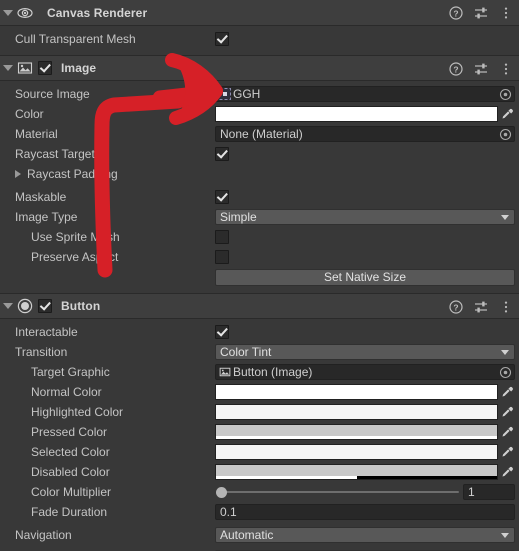  Describe the element at coordinates (489, 492) in the screenshot. I see `color-multiplier-value: 1` at that location.